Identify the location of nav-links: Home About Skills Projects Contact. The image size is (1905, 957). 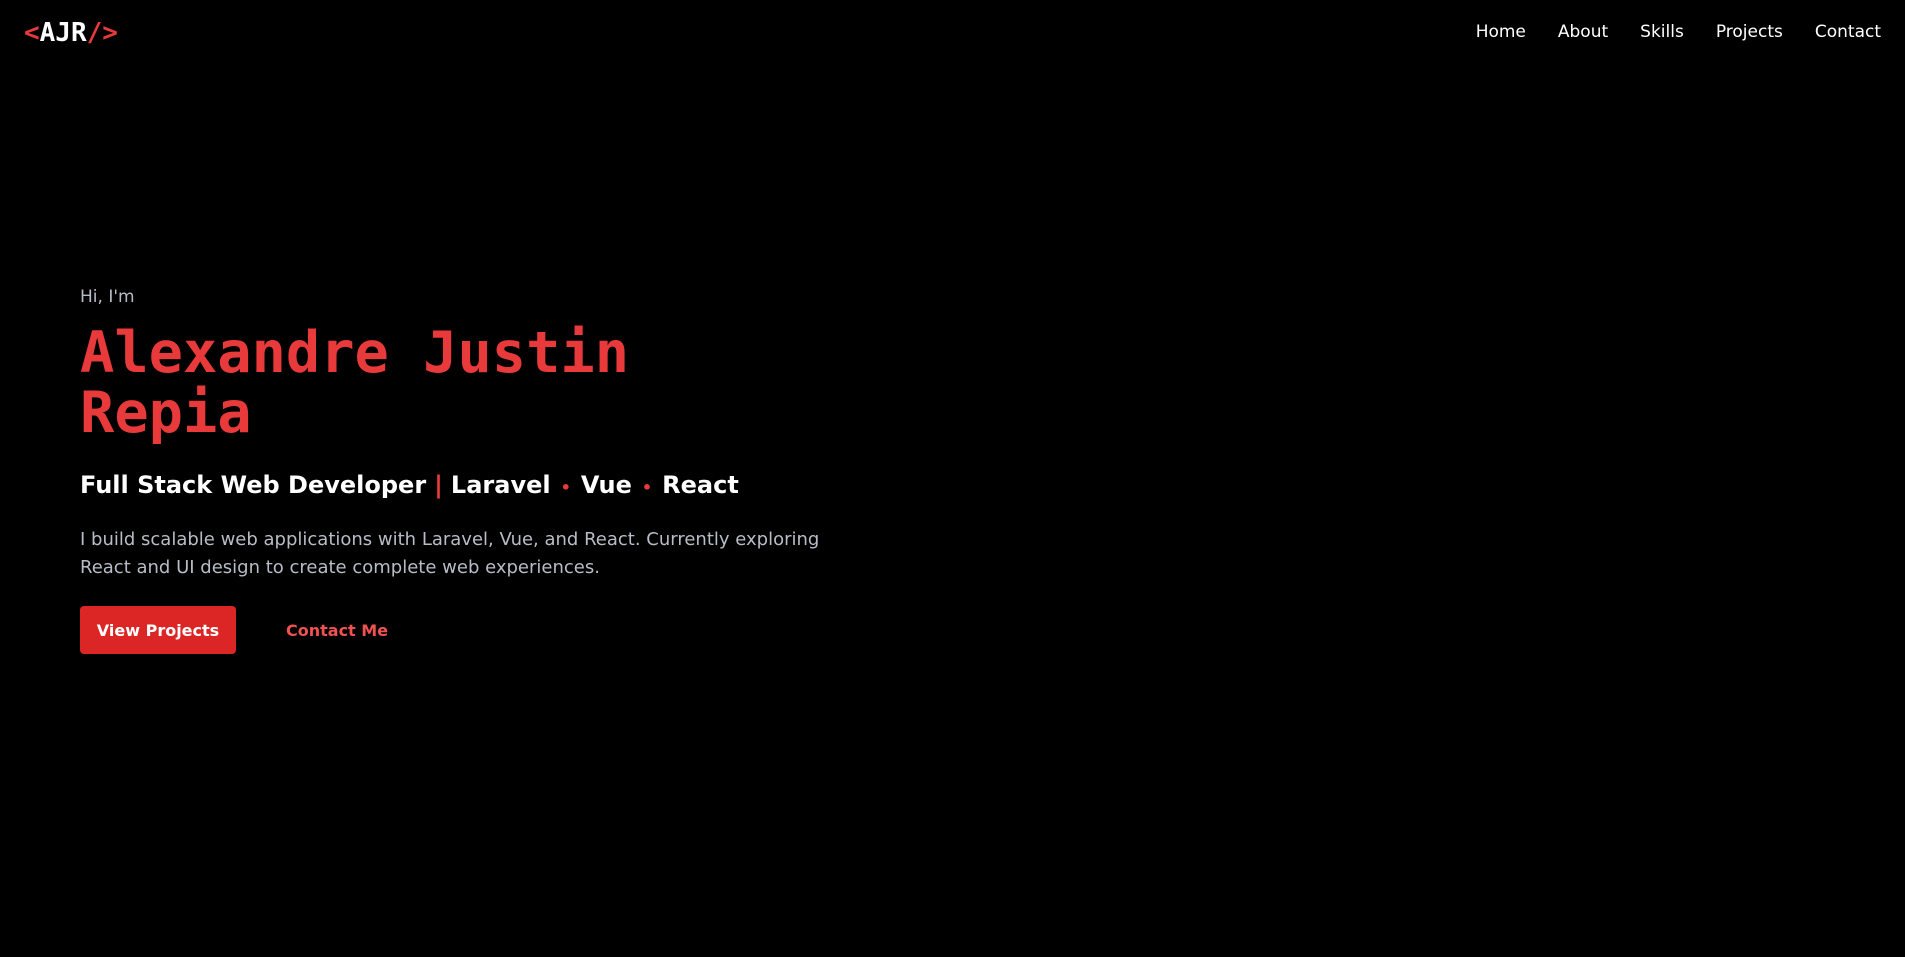
(1662, 32).